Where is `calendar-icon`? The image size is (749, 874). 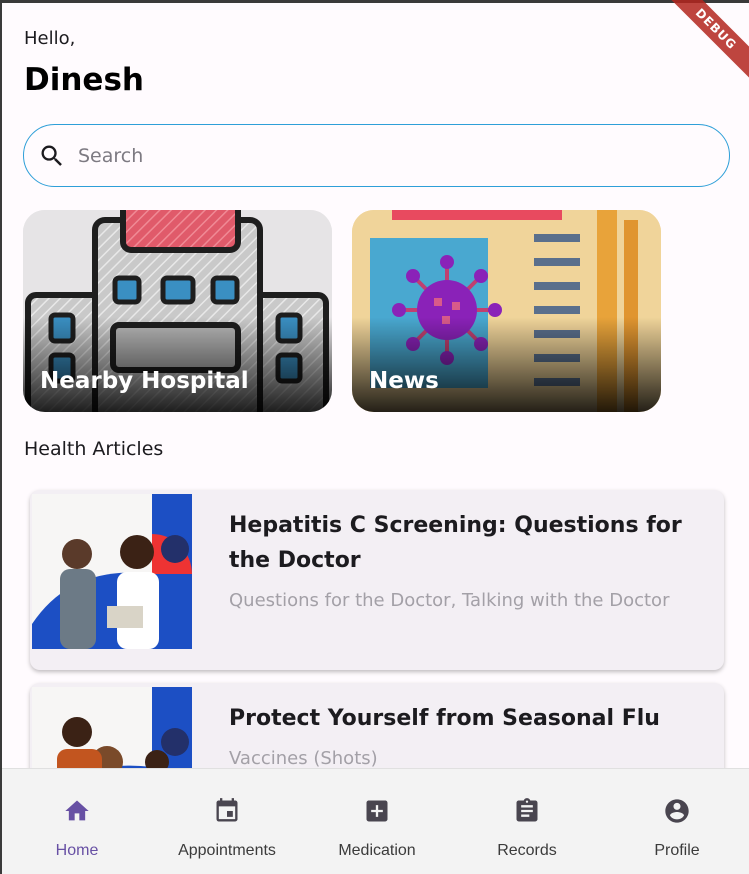
calendar-icon is located at coordinates (227, 810).